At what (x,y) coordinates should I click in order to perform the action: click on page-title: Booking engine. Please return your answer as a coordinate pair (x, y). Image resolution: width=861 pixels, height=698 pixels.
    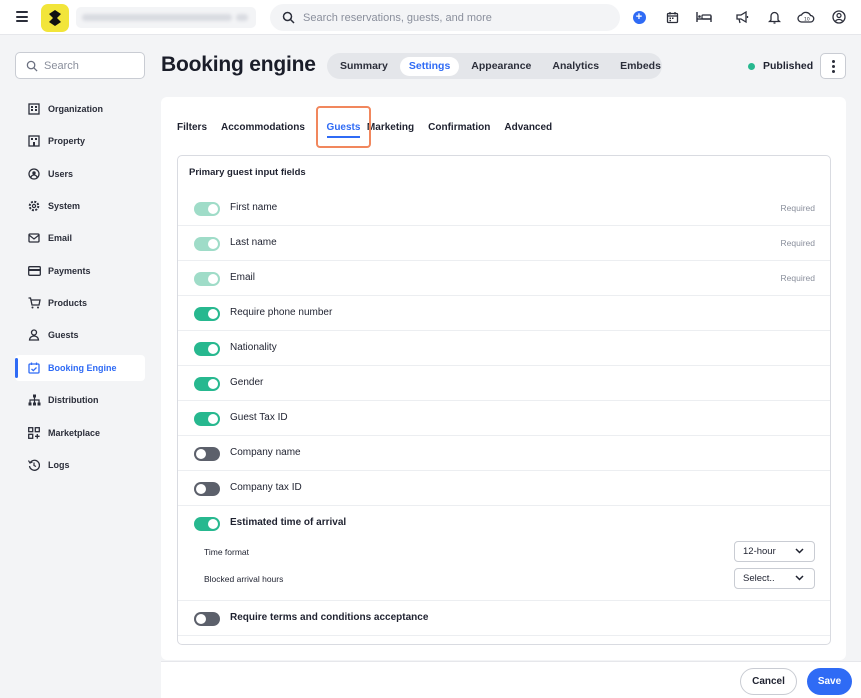
    Looking at the image, I should click on (238, 64).